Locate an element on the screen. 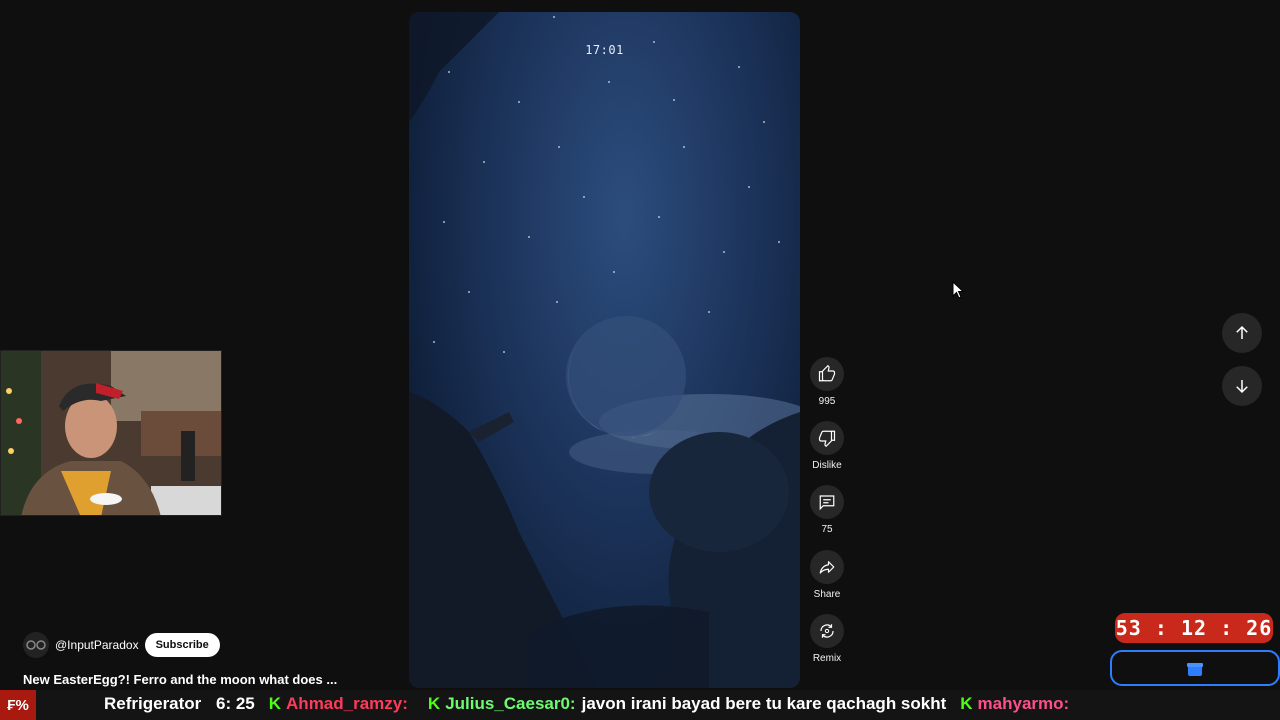 This screenshot has height=720, width=1280. comment-icon is located at coordinates (827, 503).